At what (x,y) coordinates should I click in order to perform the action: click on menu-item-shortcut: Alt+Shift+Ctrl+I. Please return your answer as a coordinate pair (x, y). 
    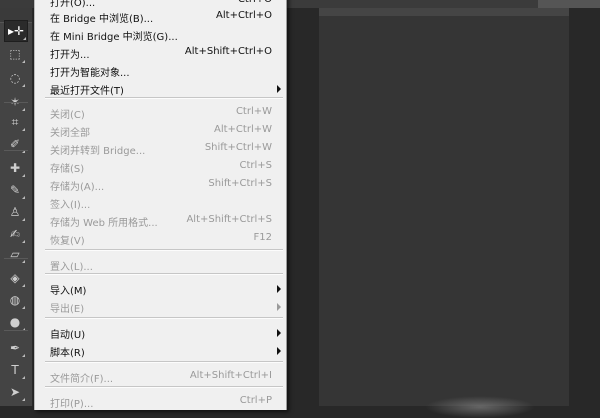
    Looking at the image, I should click on (230, 375).